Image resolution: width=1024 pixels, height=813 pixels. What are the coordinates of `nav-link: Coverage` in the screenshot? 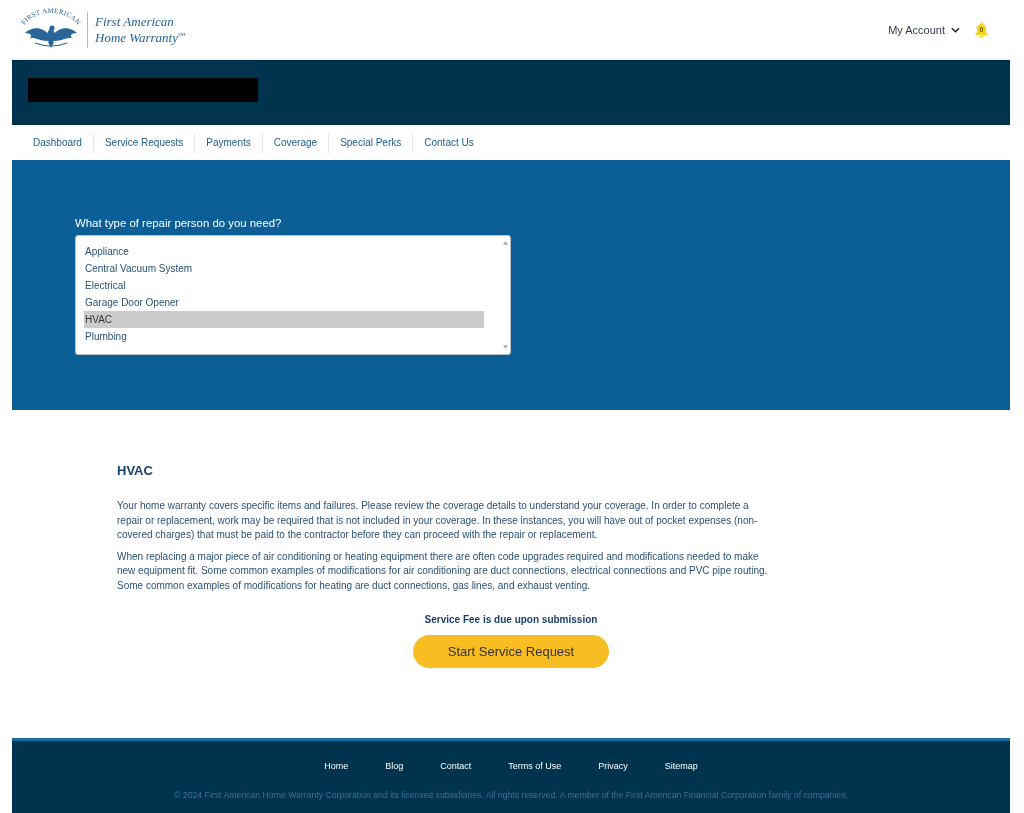 It's located at (295, 142).